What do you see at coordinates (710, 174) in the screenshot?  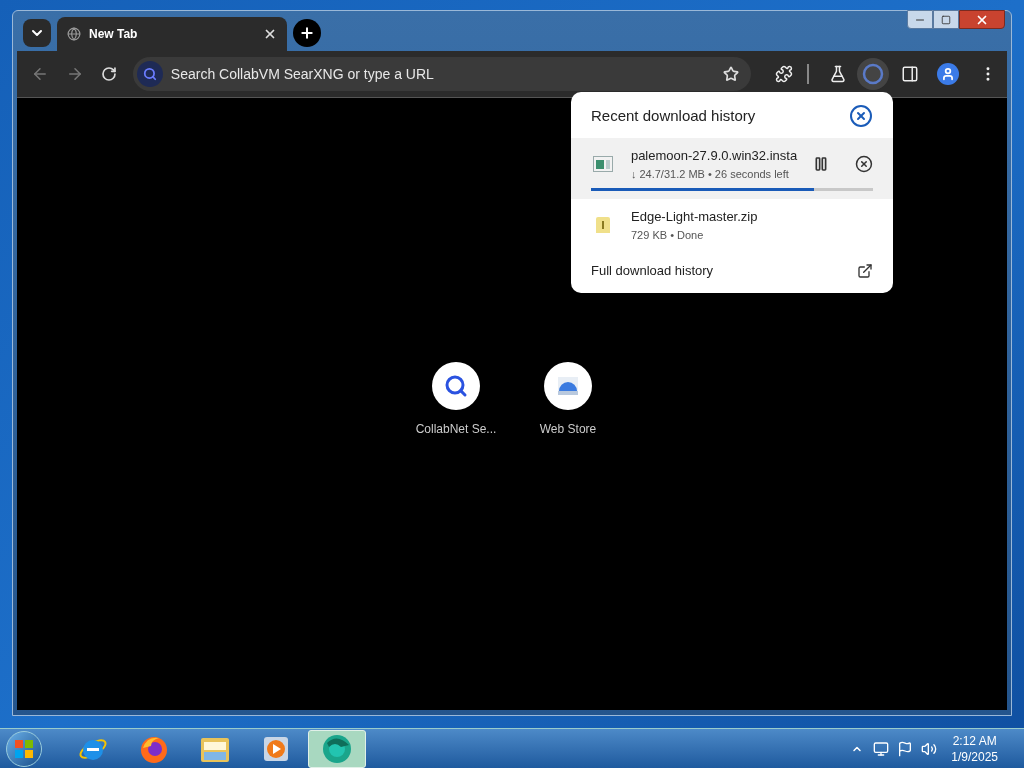 I see `download-status: ↓ 24.7/31.2 MB • 26 seconds left` at bounding box center [710, 174].